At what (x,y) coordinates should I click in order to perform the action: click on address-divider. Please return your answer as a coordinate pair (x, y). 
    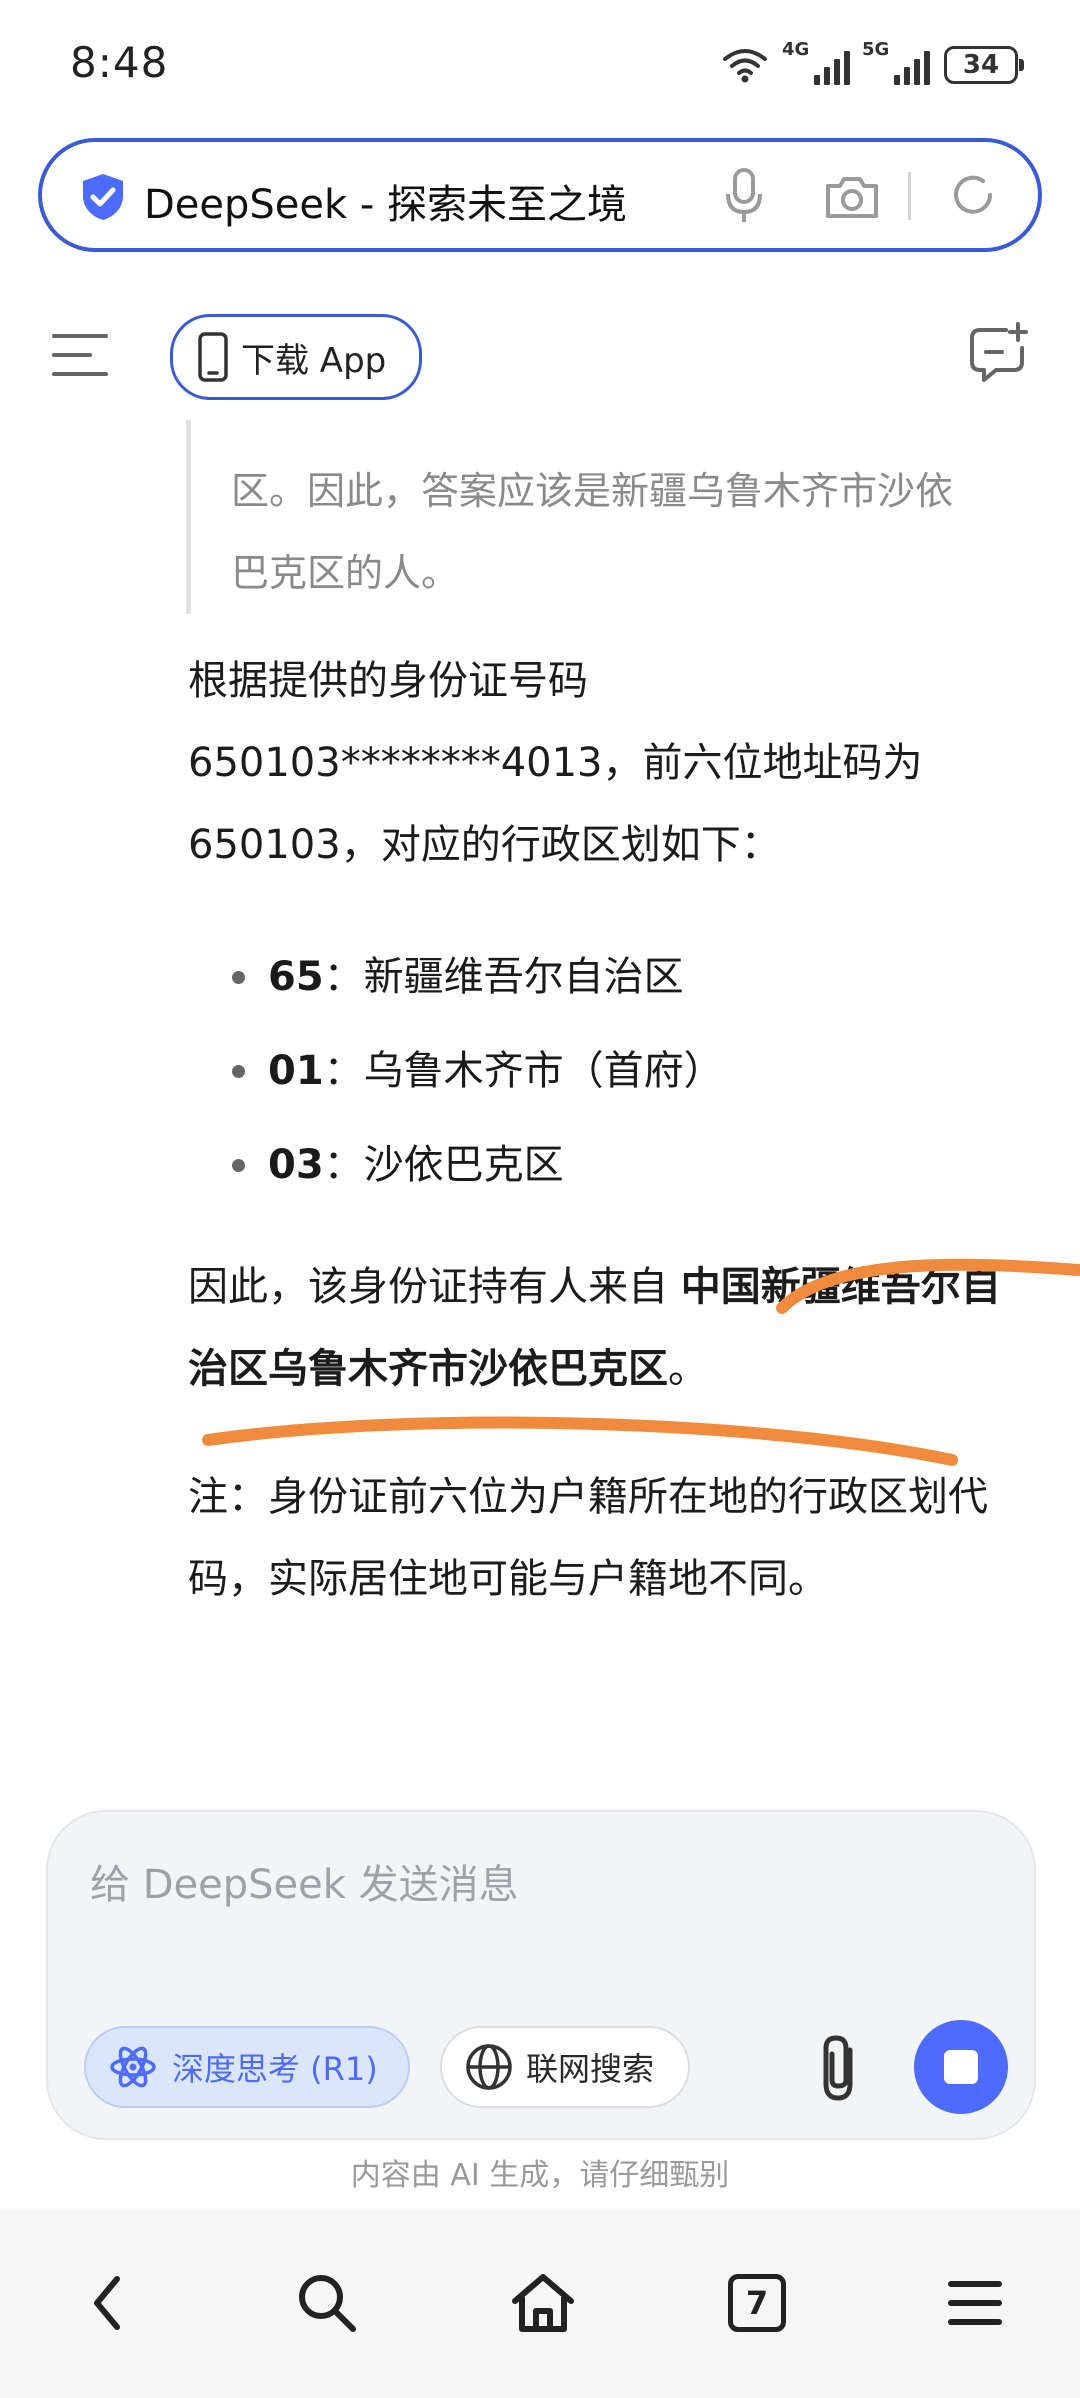
    Looking at the image, I should click on (909, 196).